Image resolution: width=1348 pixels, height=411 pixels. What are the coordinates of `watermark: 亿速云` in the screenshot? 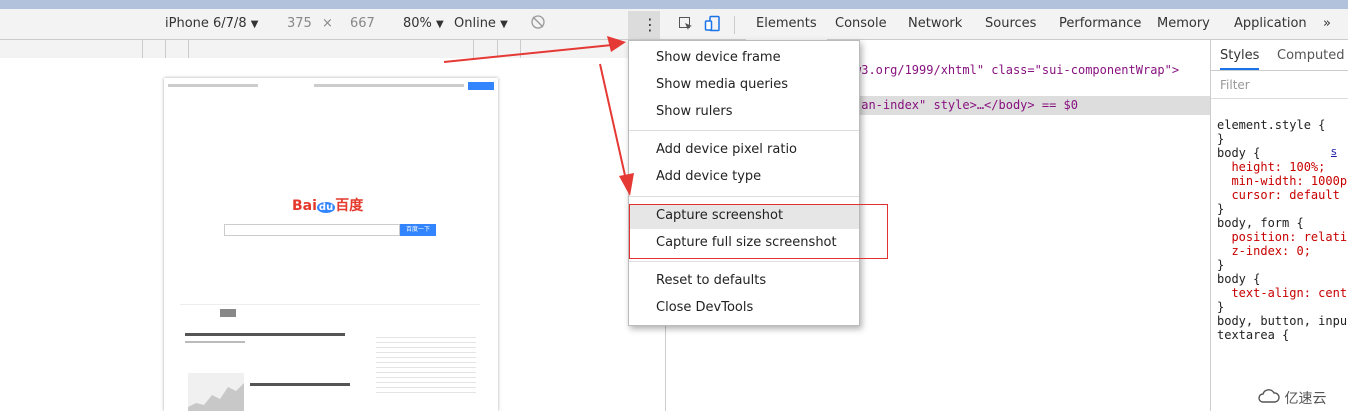 It's located at (1292, 398).